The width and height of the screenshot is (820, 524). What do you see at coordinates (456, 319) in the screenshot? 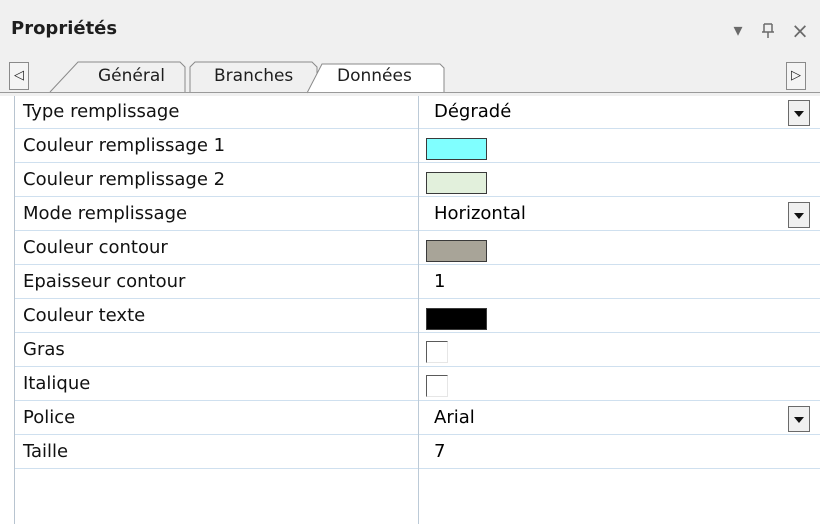
I see `color-swatch-texte` at bounding box center [456, 319].